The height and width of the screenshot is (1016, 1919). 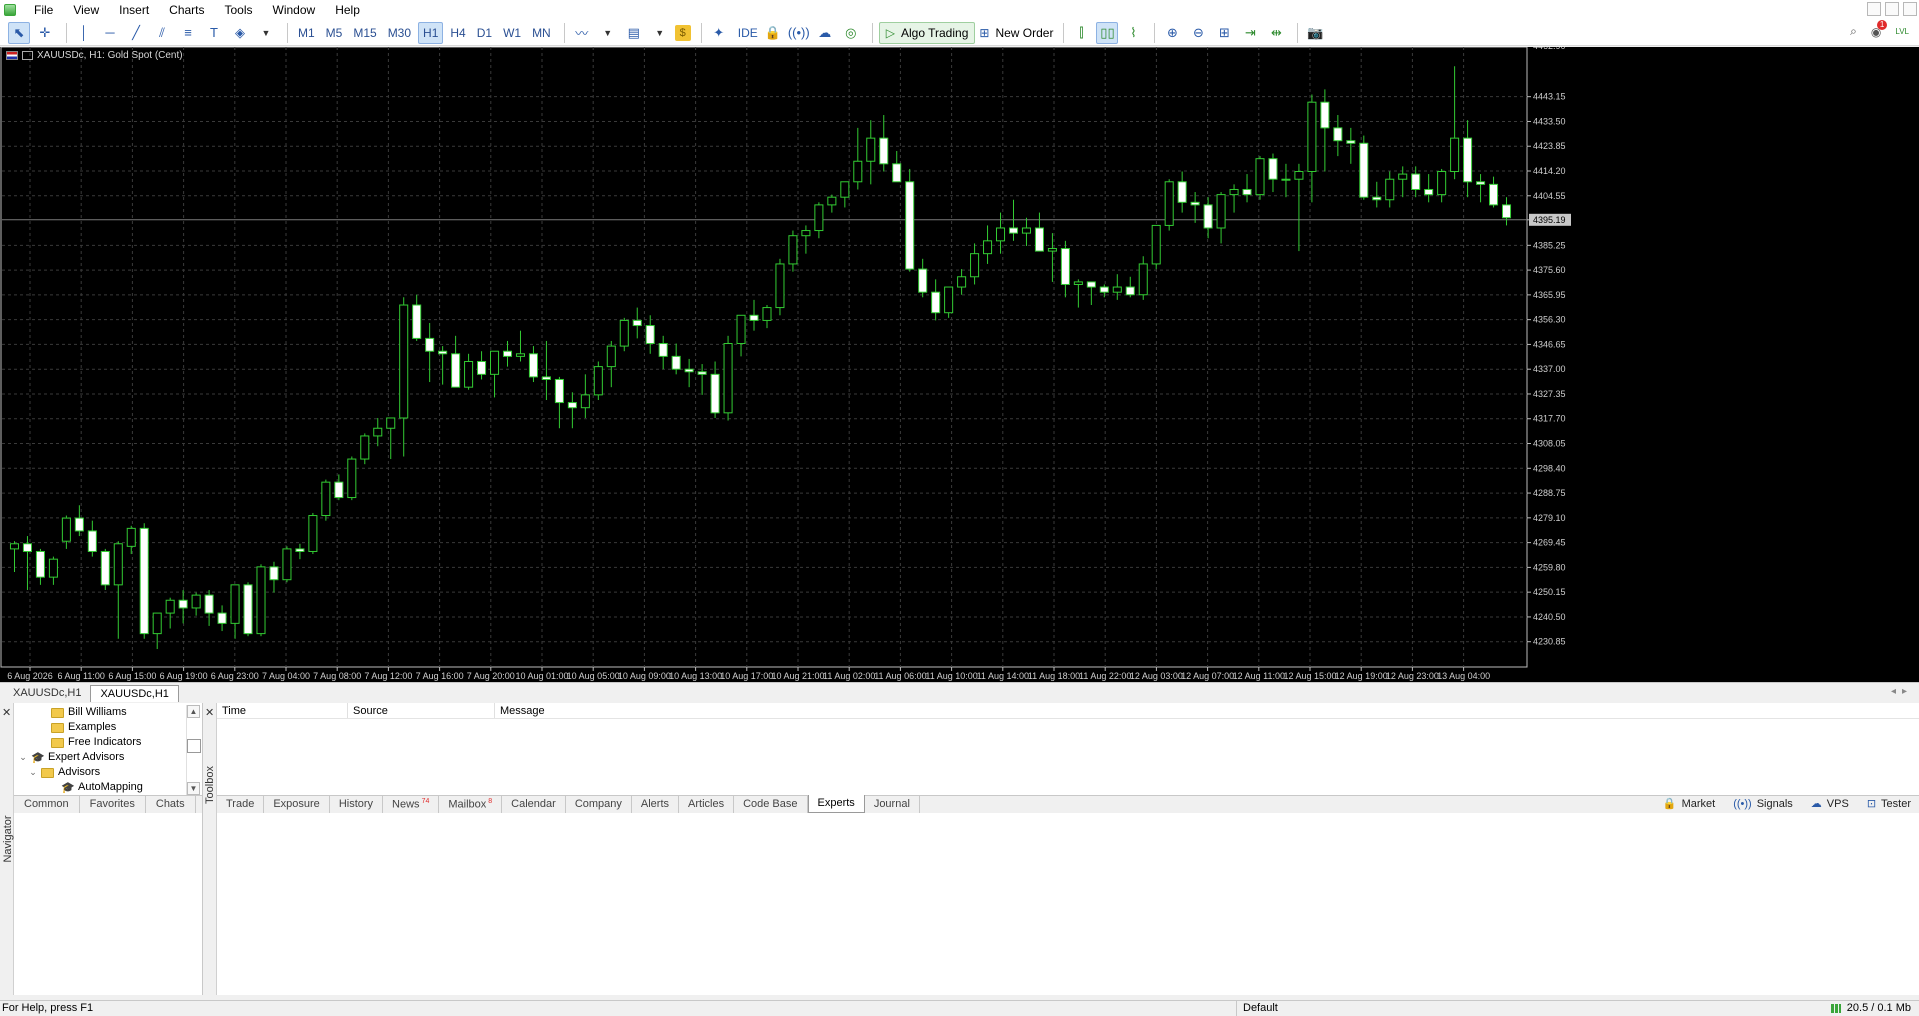 What do you see at coordinates (102, 757) in the screenshot?
I see `navigator-tree-item: ⌄ 🎓 Expert Advisors` at bounding box center [102, 757].